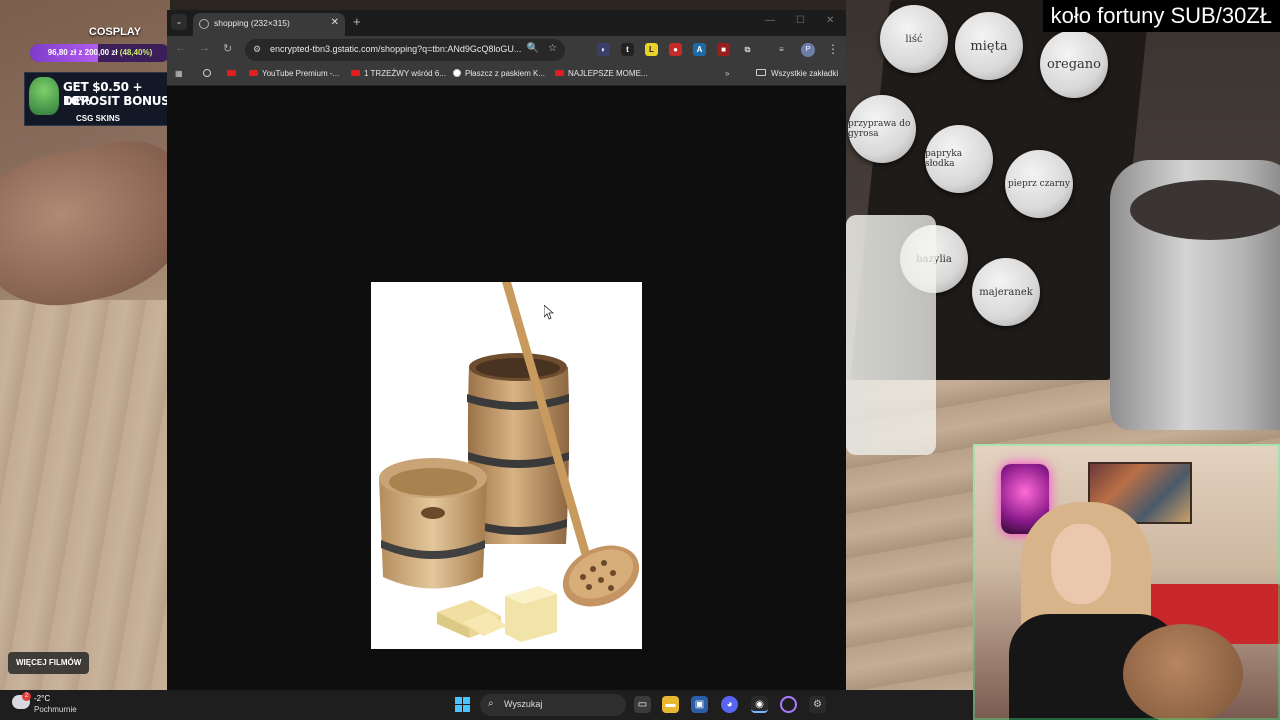  I want to click on discord-icon: ◕, so click(729, 704).